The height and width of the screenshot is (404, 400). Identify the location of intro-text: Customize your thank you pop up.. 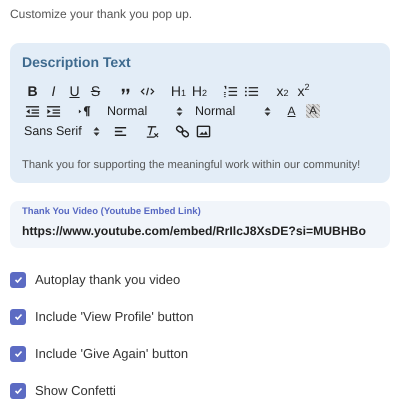
(102, 14).